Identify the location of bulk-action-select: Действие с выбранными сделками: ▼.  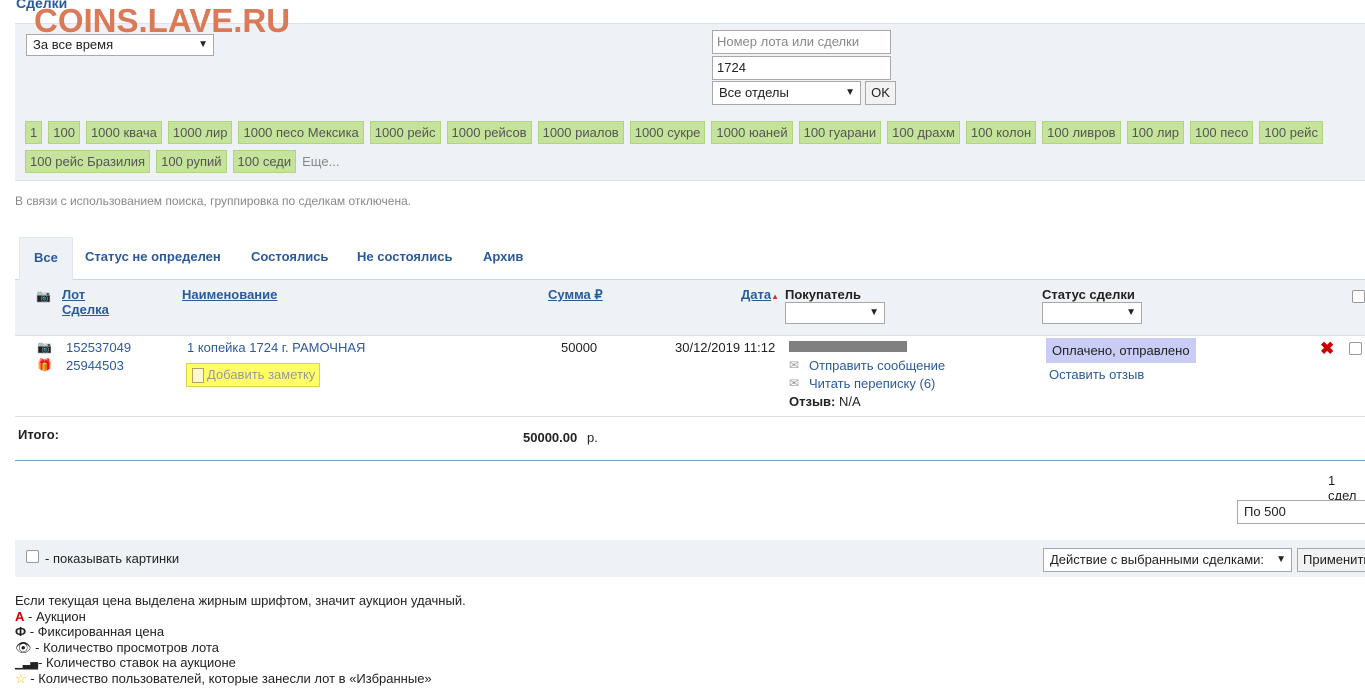
(1167, 560).